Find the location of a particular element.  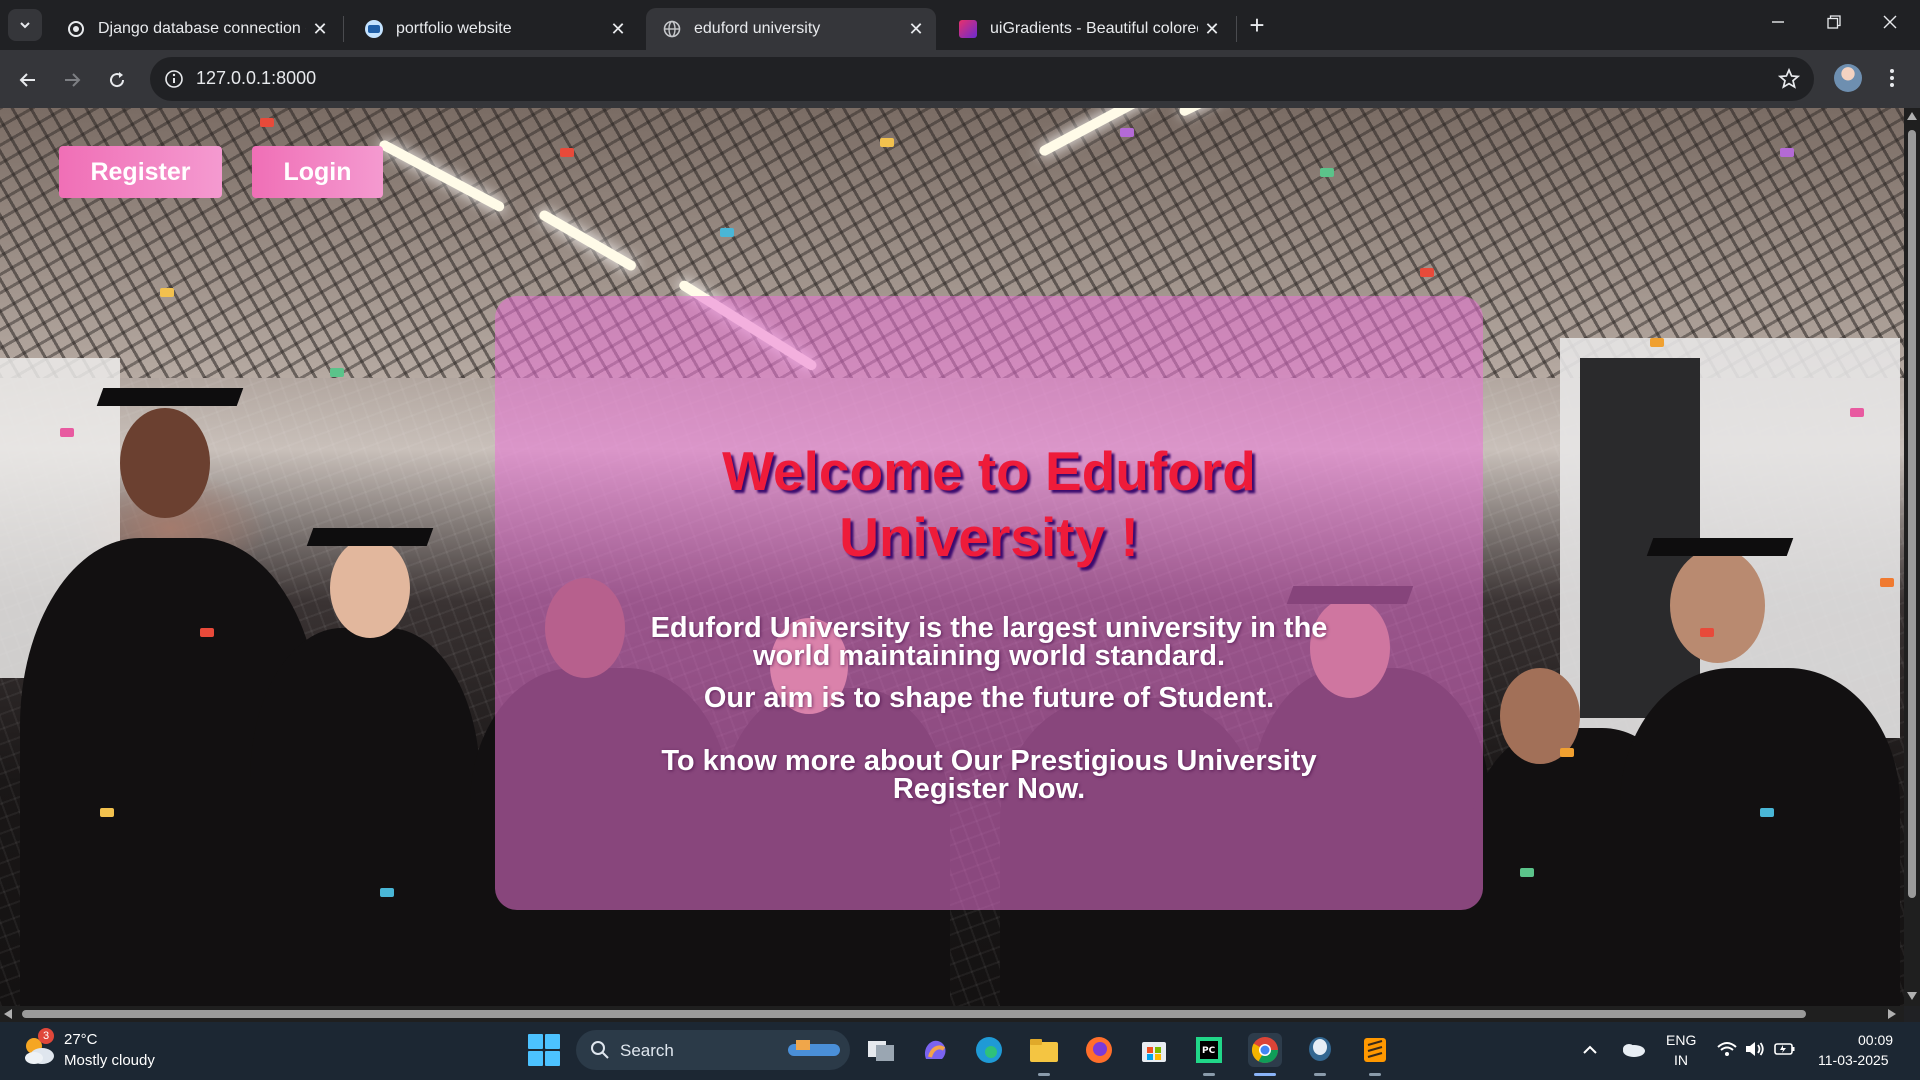

forward-button is located at coordinates (72, 80).